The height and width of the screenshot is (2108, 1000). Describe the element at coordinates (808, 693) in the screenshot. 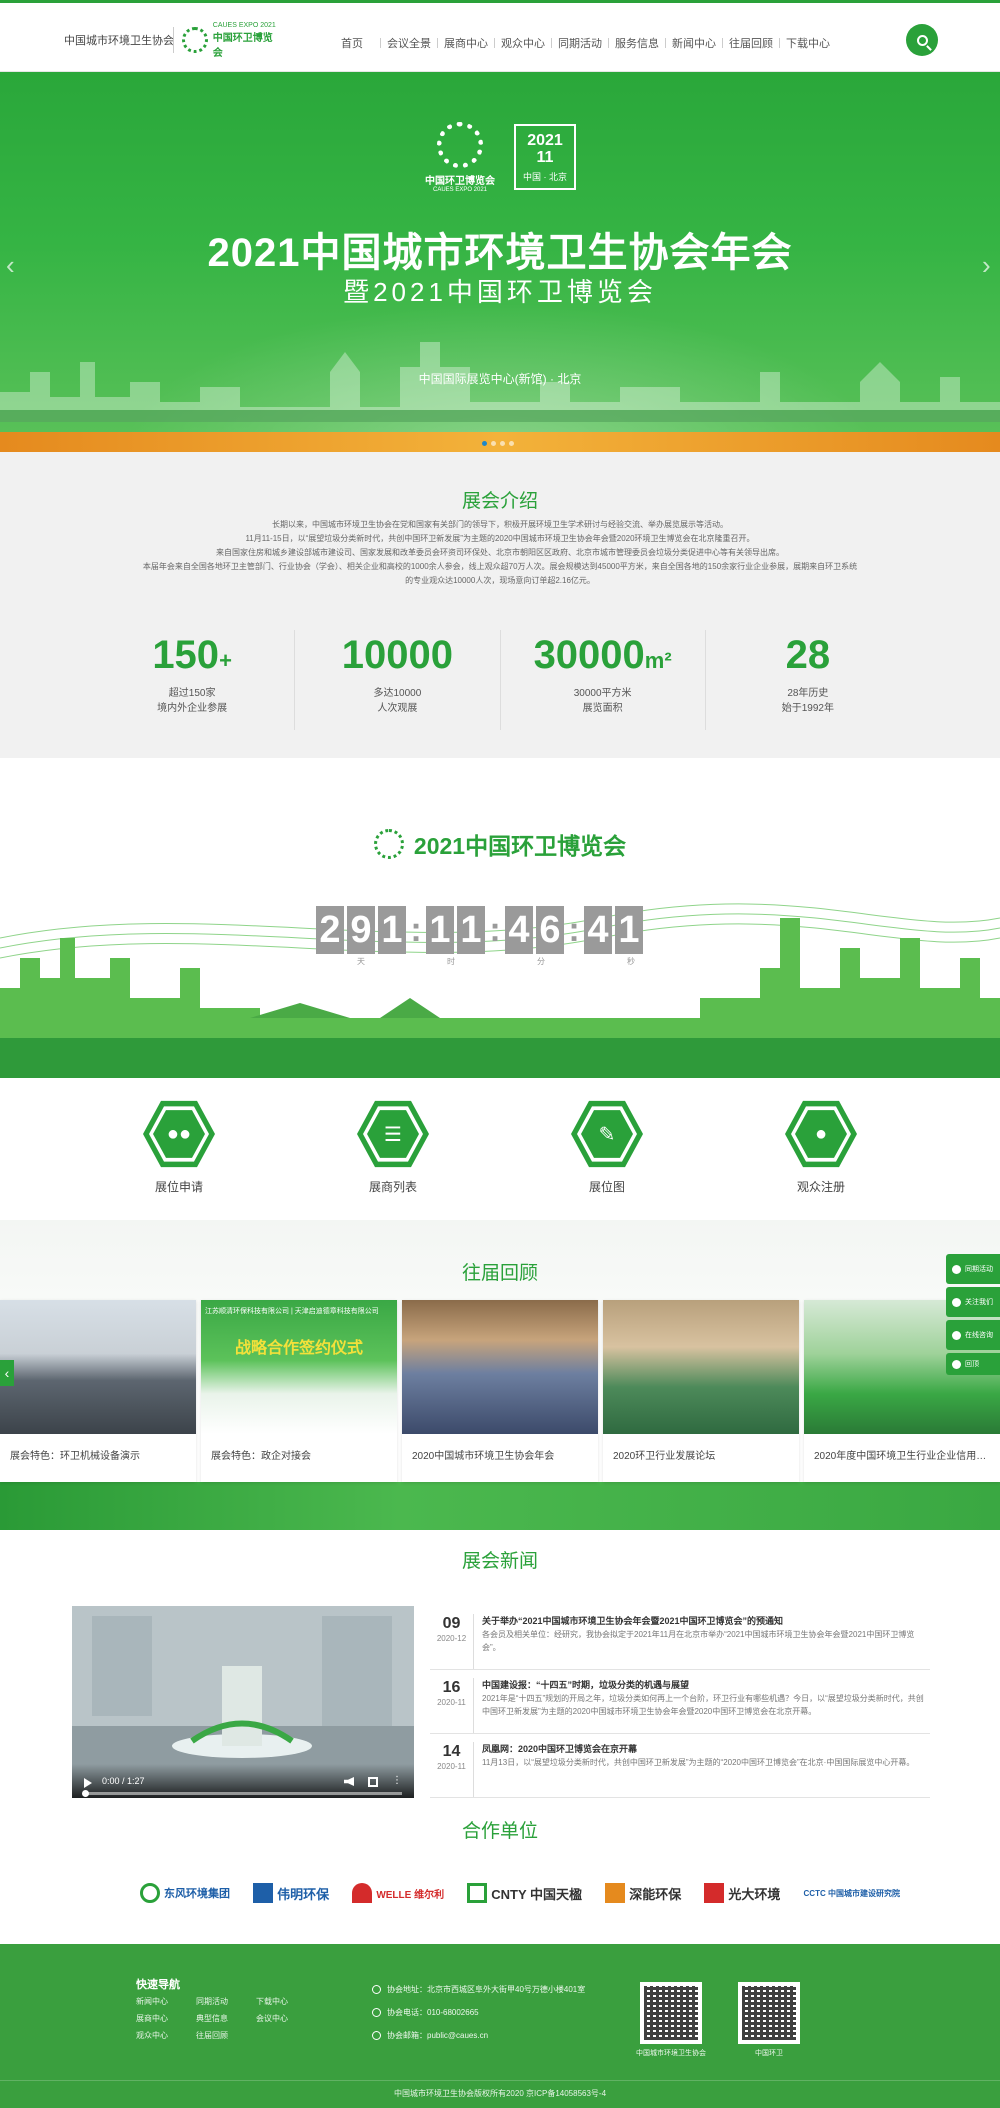

I see `stat-label: 28年历史` at that location.